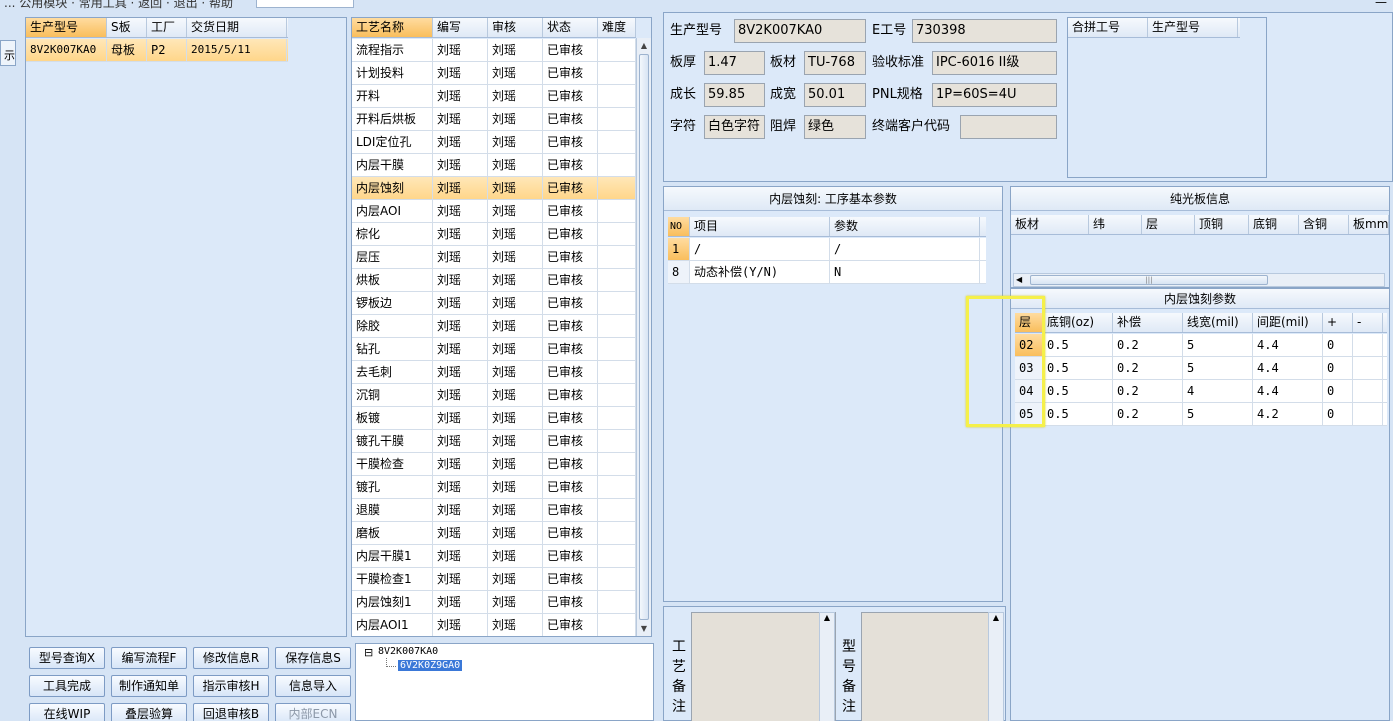 This screenshot has width=1393, height=721. Describe the element at coordinates (494, 556) in the screenshot. I see `process-row: 内层干膜1 刘瑶 刘瑶 已审核` at that location.